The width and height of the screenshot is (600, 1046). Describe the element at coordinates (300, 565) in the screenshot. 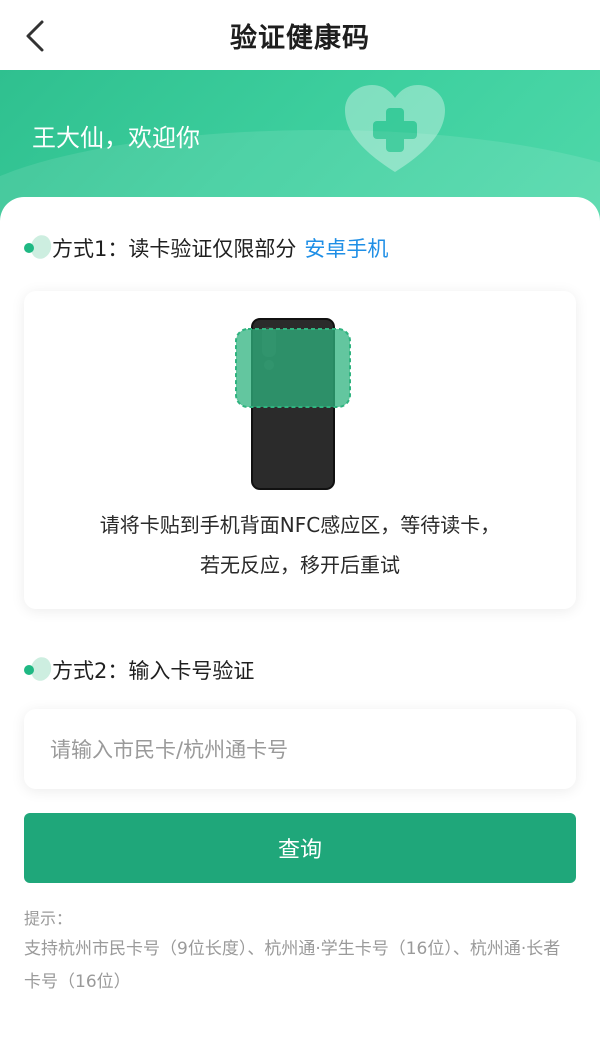

I see `nfc-instruction-line2: 若无反应，移开后重试` at that location.